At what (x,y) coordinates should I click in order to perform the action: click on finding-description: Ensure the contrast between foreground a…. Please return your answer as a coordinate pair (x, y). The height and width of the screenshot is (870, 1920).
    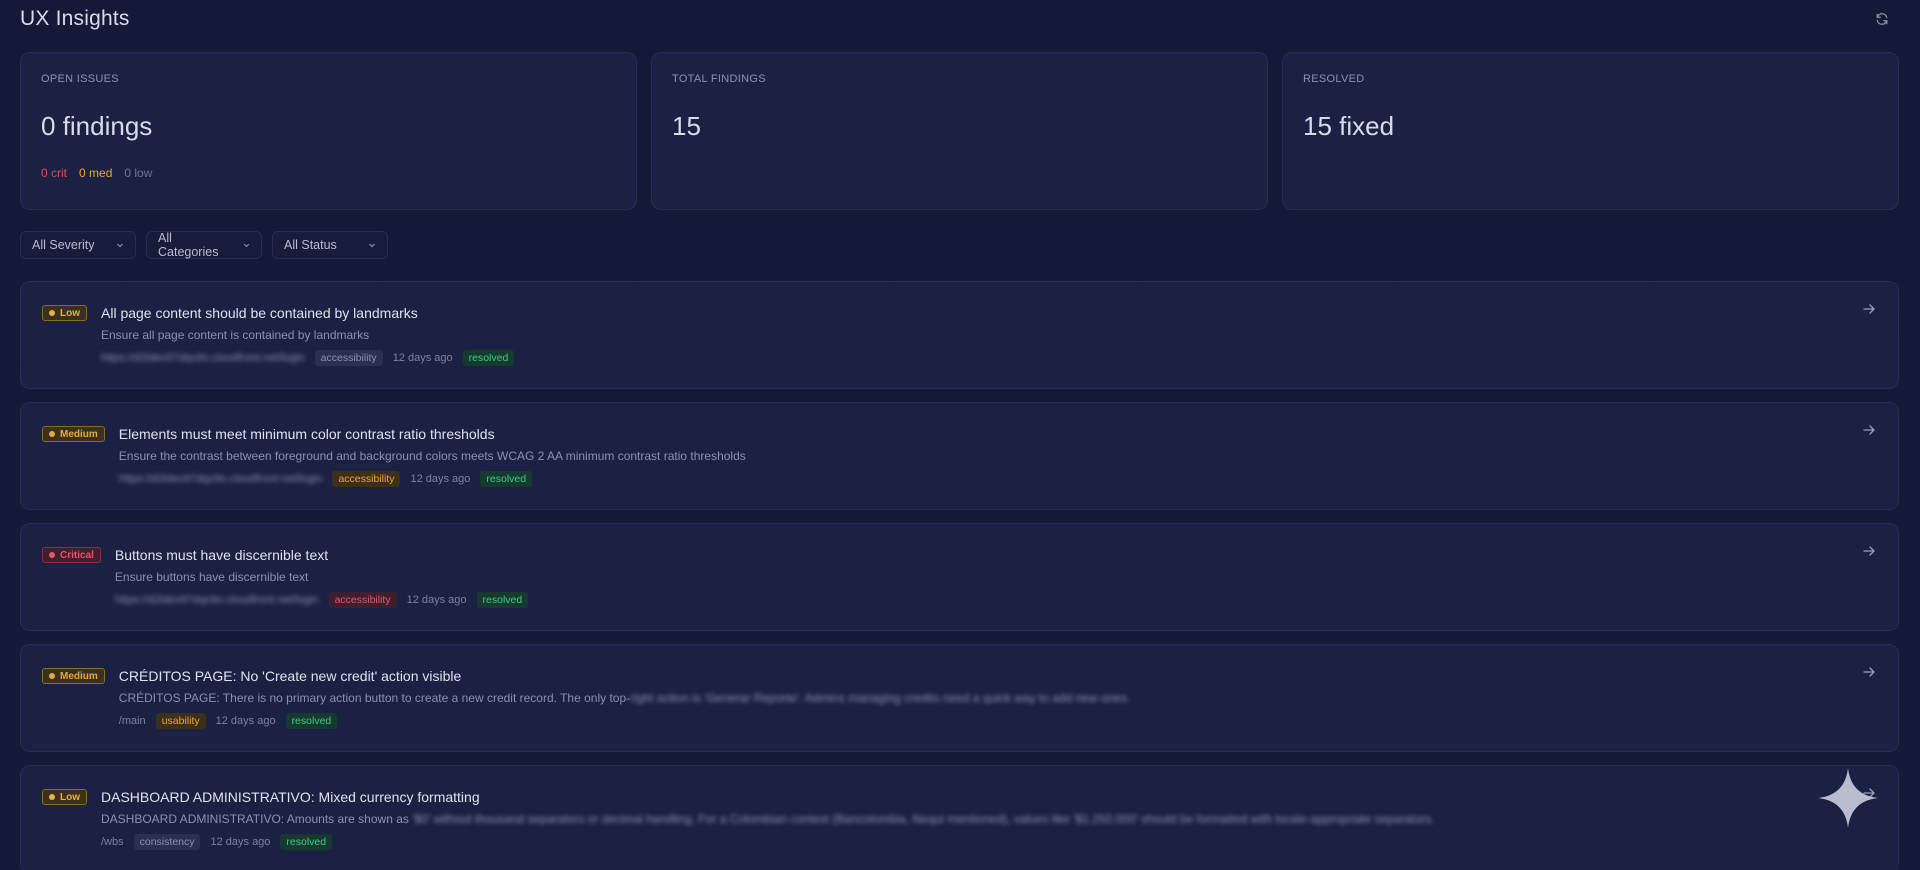
    Looking at the image, I should click on (432, 456).